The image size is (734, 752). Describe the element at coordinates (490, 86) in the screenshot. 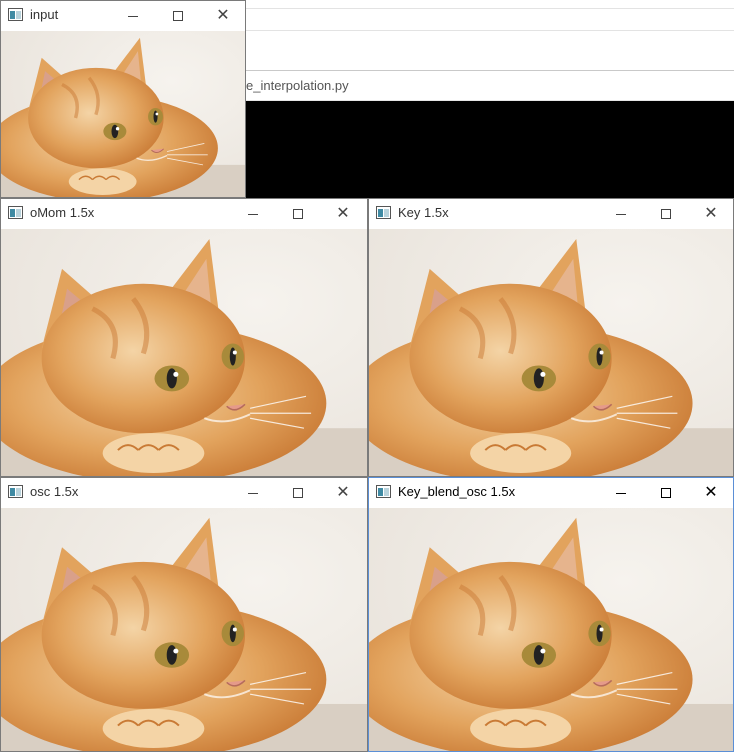

I see `console-titlebar: e_interpolation.py` at that location.